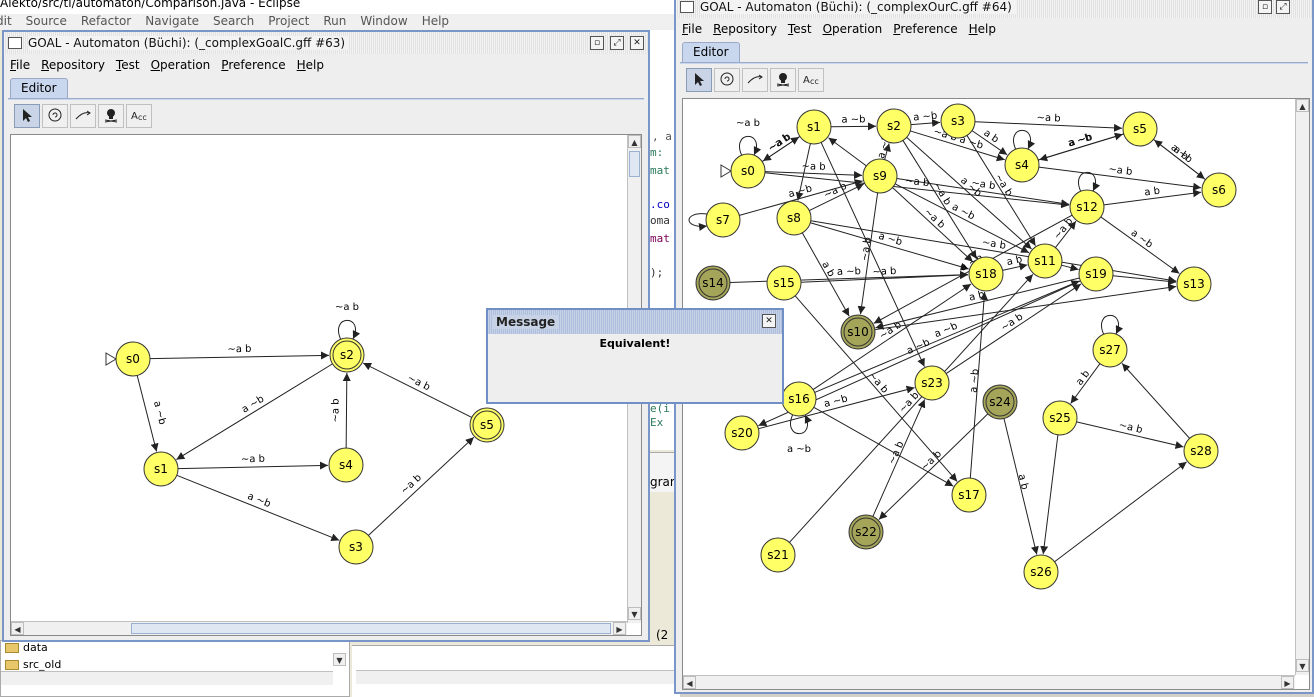  I want to click on state-label: s20, so click(742, 433).